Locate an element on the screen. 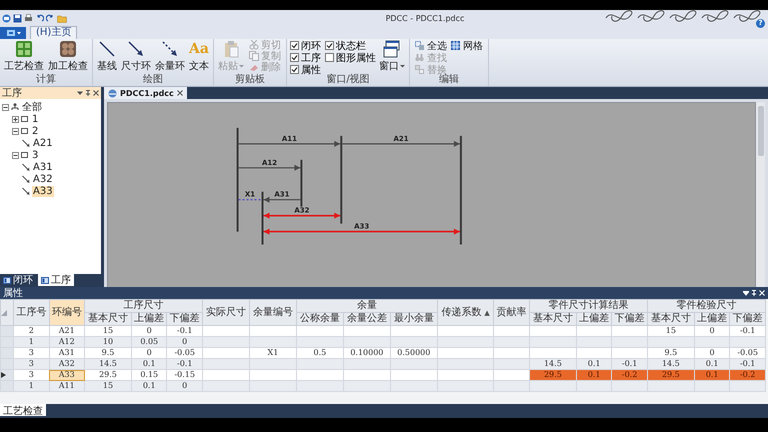 Image resolution: width=768 pixels, height=432 pixels. column-header: 最小余量 is located at coordinates (414, 319).